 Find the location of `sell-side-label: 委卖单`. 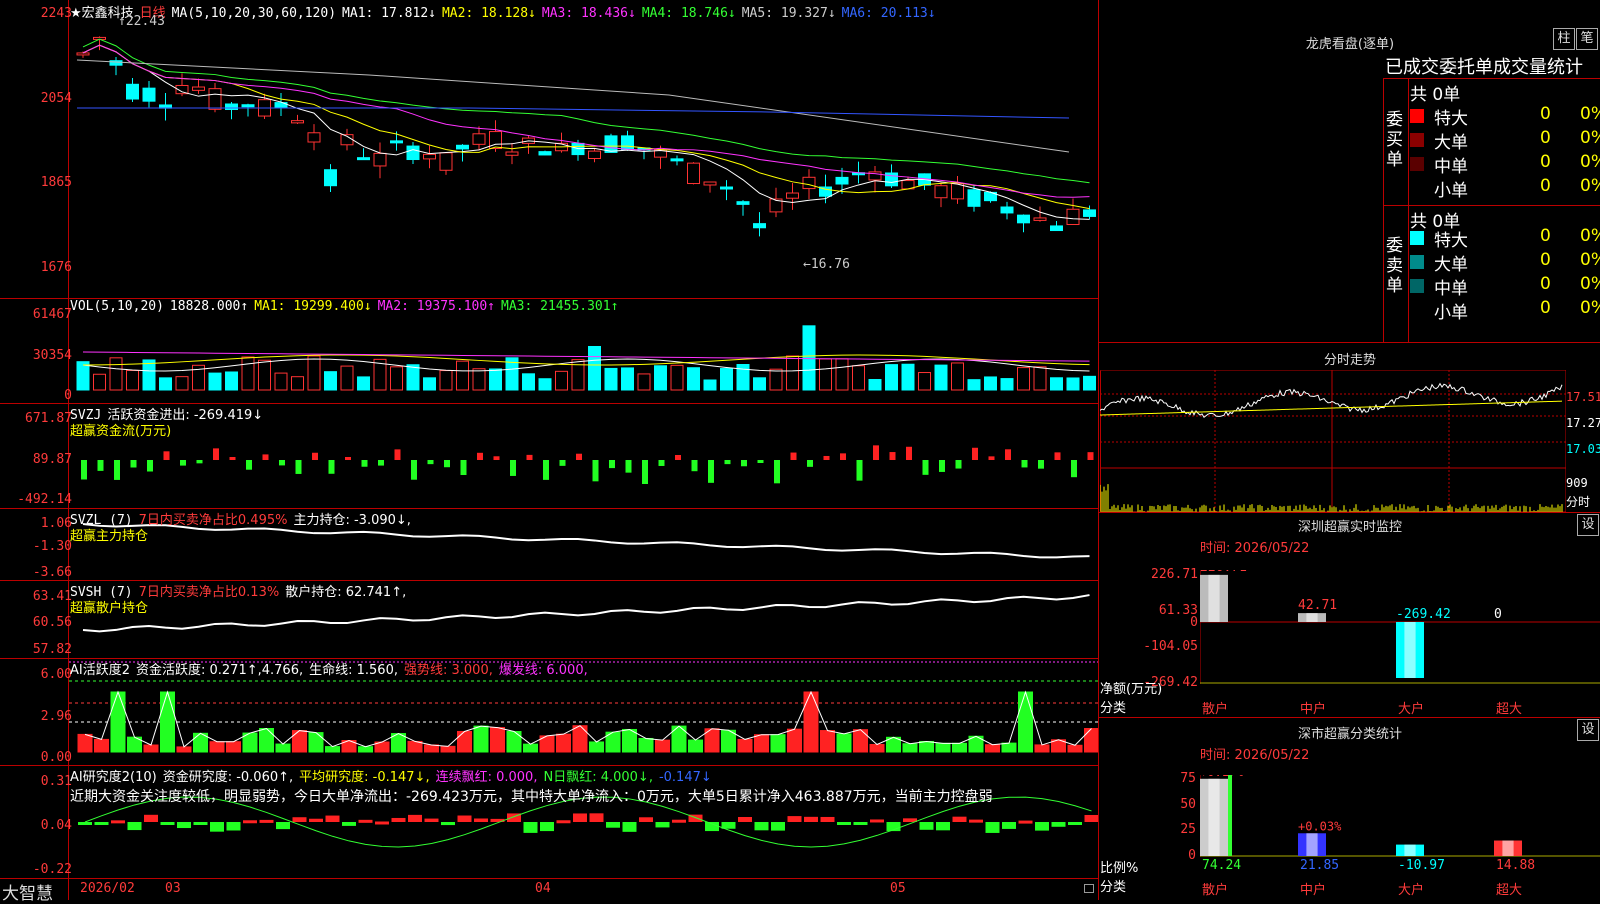

sell-side-label: 委卖单 is located at coordinates (1394, 266).